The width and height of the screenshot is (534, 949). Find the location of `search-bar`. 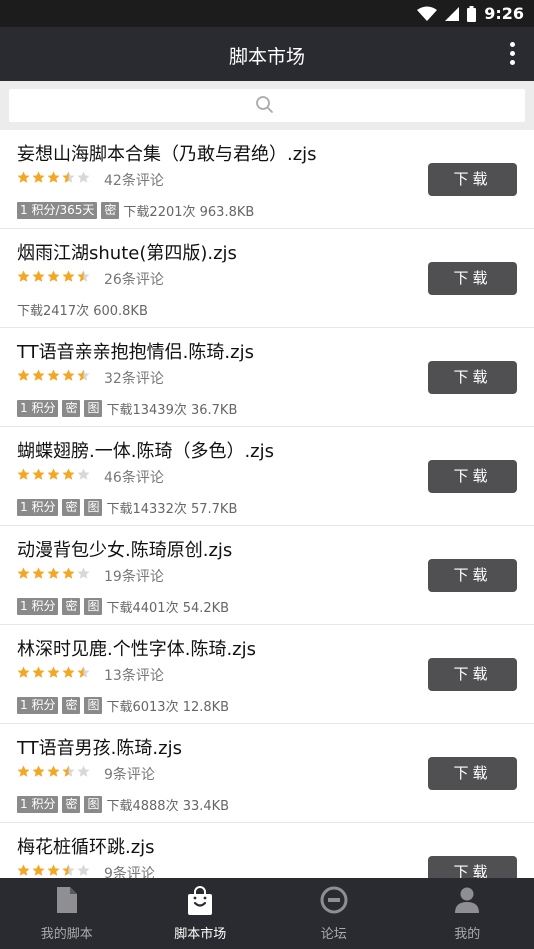

search-bar is located at coordinates (267, 105).